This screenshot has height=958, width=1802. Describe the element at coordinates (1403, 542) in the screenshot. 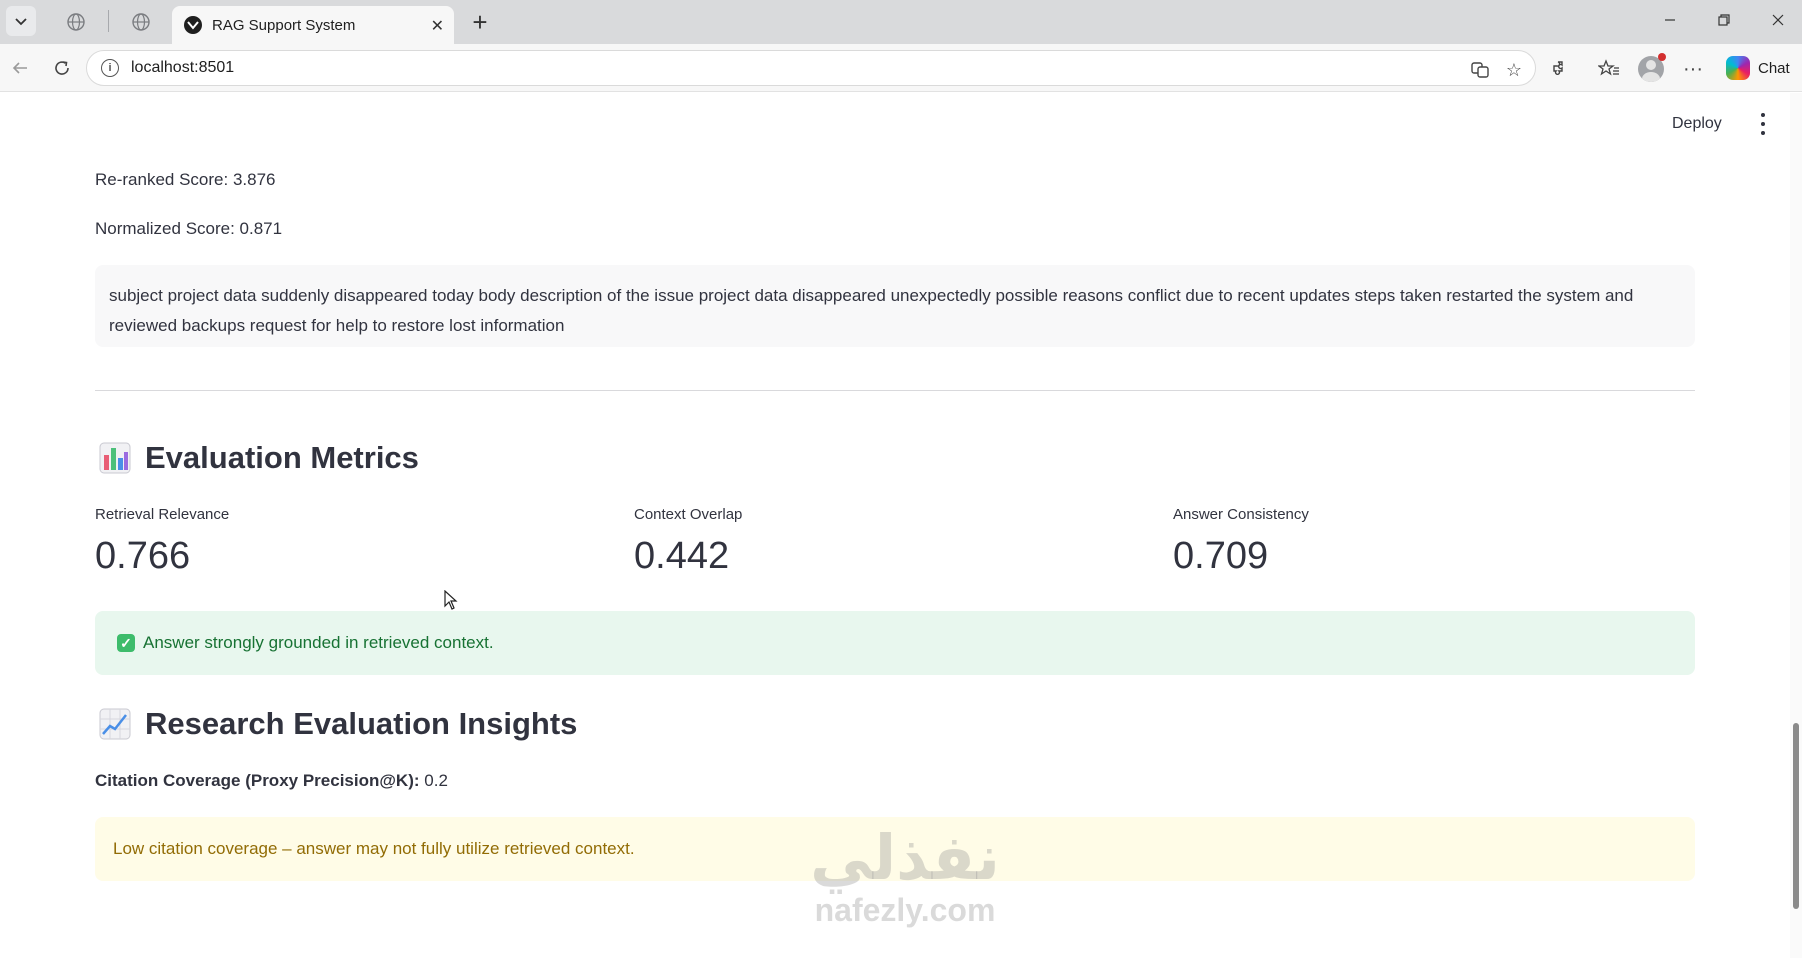

I see `metric-answer-consistency: Answer Consistency 0.709` at that location.